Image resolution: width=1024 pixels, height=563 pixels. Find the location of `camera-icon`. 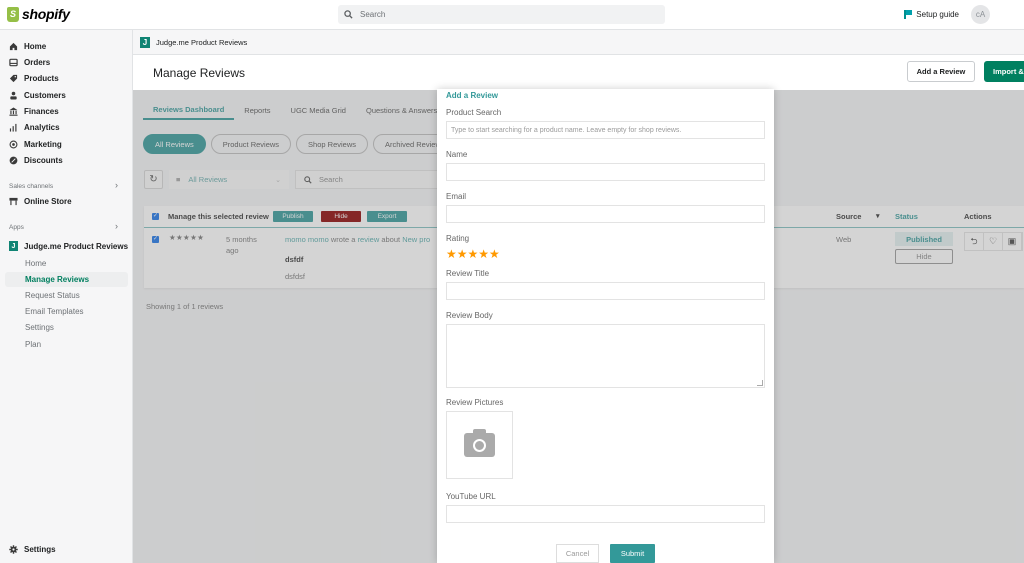

camera-icon is located at coordinates (479, 443).